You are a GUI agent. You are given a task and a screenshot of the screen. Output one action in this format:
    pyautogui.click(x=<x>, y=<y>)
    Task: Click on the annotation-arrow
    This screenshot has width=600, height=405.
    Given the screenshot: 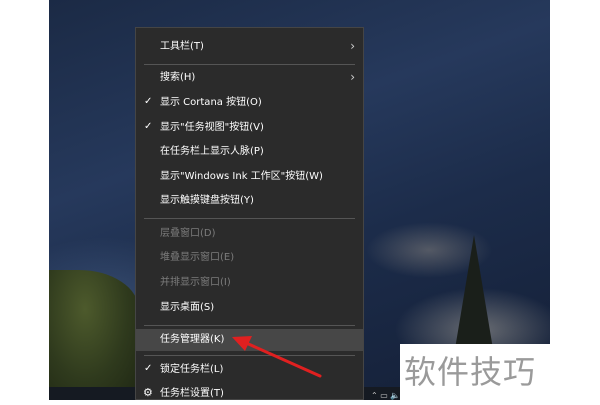 What is the action you would take?
    pyautogui.click(x=277, y=357)
    